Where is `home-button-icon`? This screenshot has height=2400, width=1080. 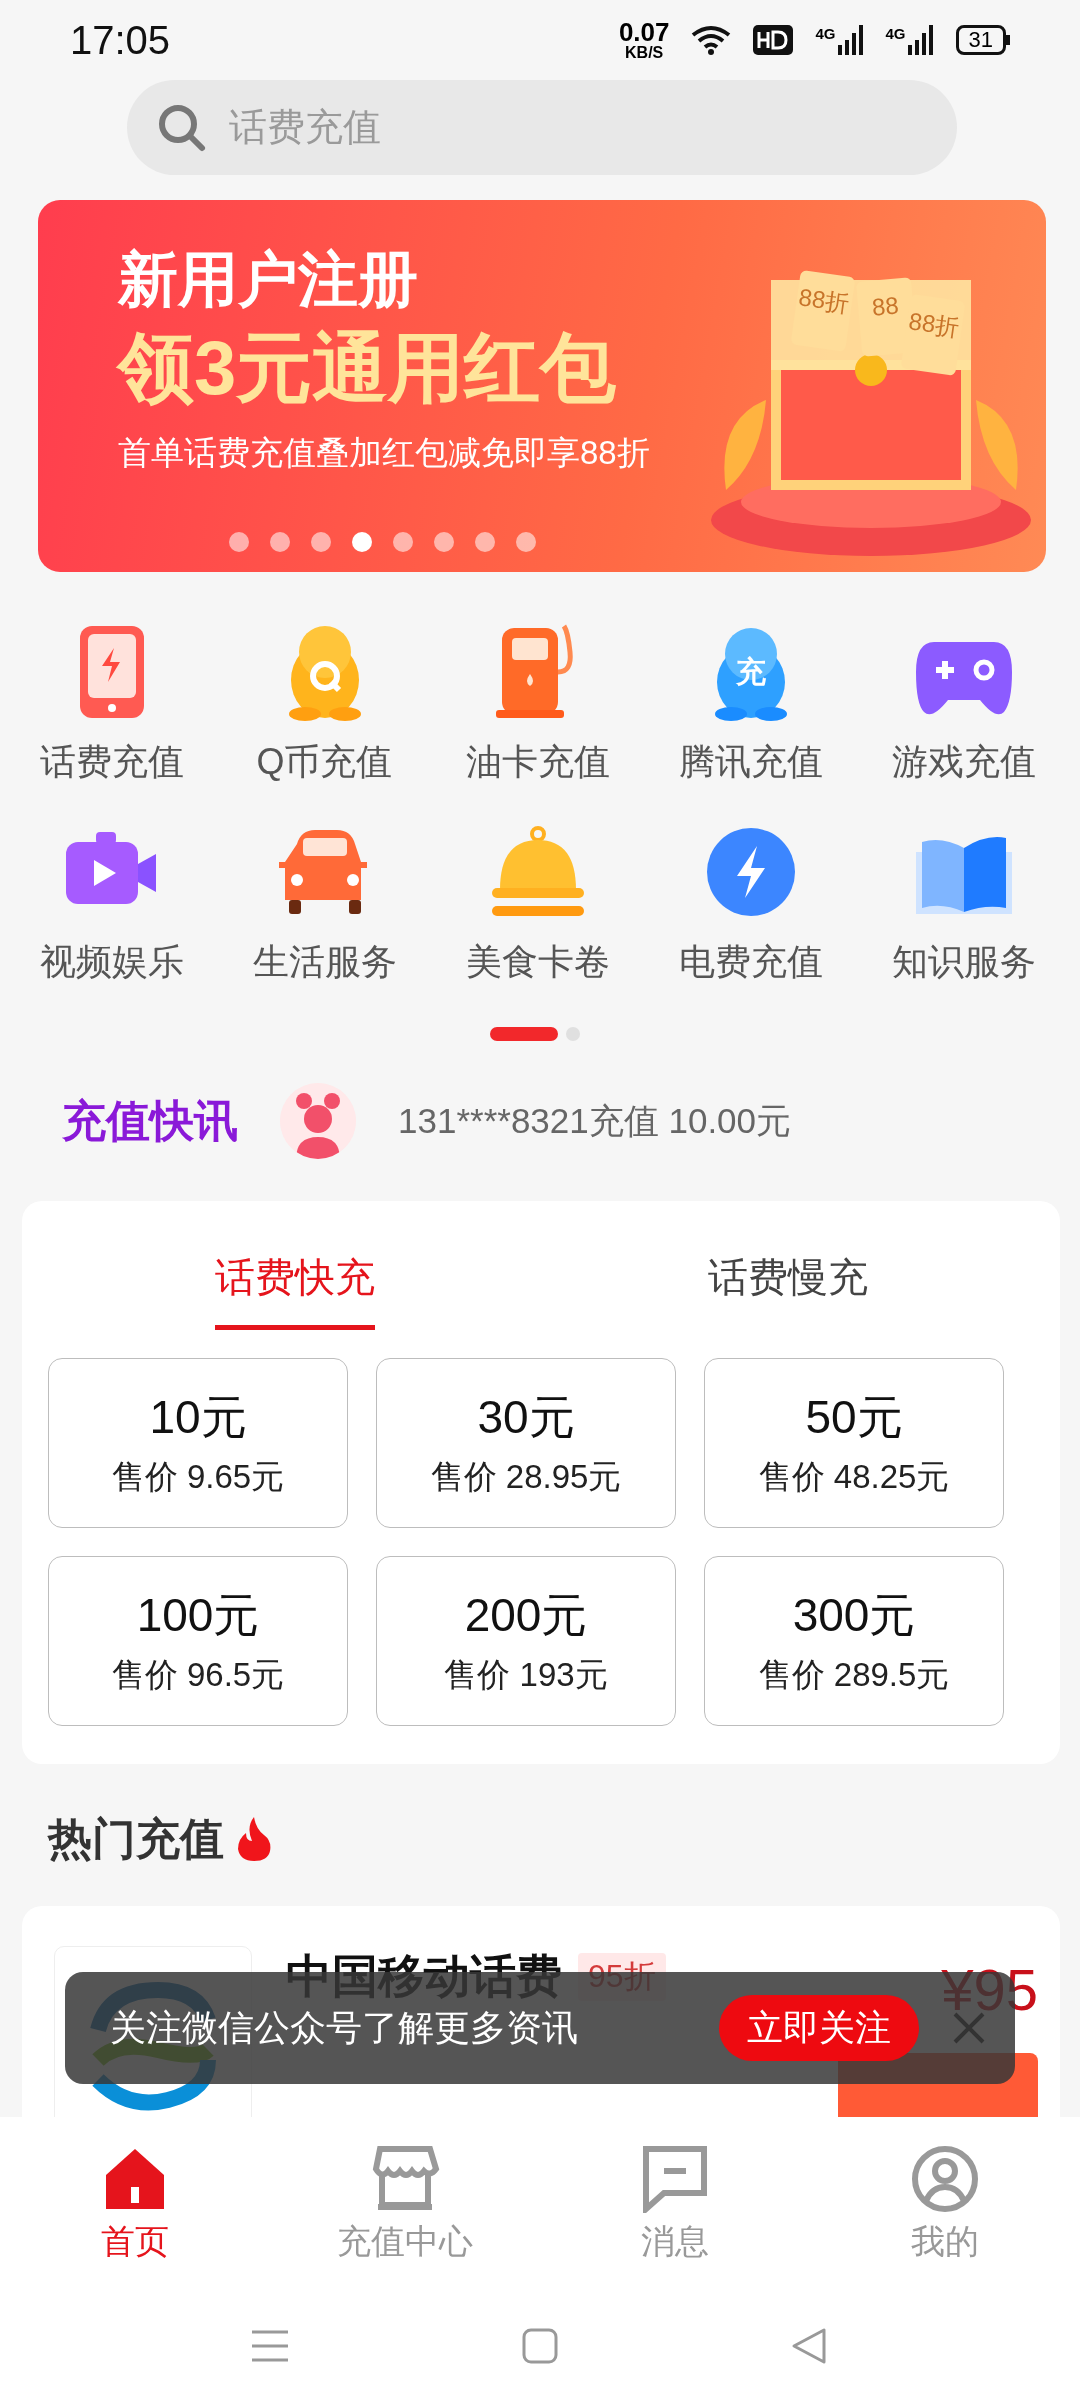 home-button-icon is located at coordinates (540, 2346).